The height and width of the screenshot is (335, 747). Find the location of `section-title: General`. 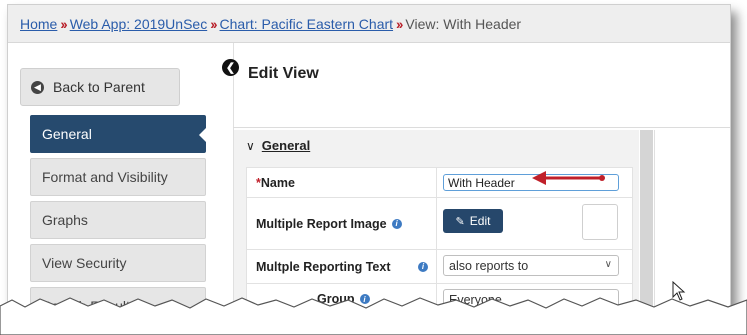

section-title: General is located at coordinates (286, 145).